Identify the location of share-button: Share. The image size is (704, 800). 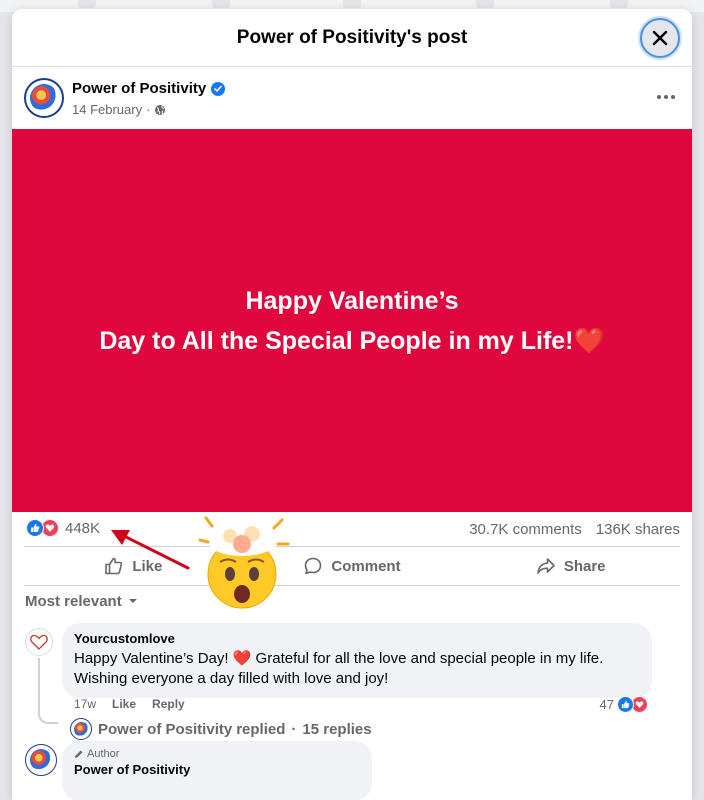
(570, 566).